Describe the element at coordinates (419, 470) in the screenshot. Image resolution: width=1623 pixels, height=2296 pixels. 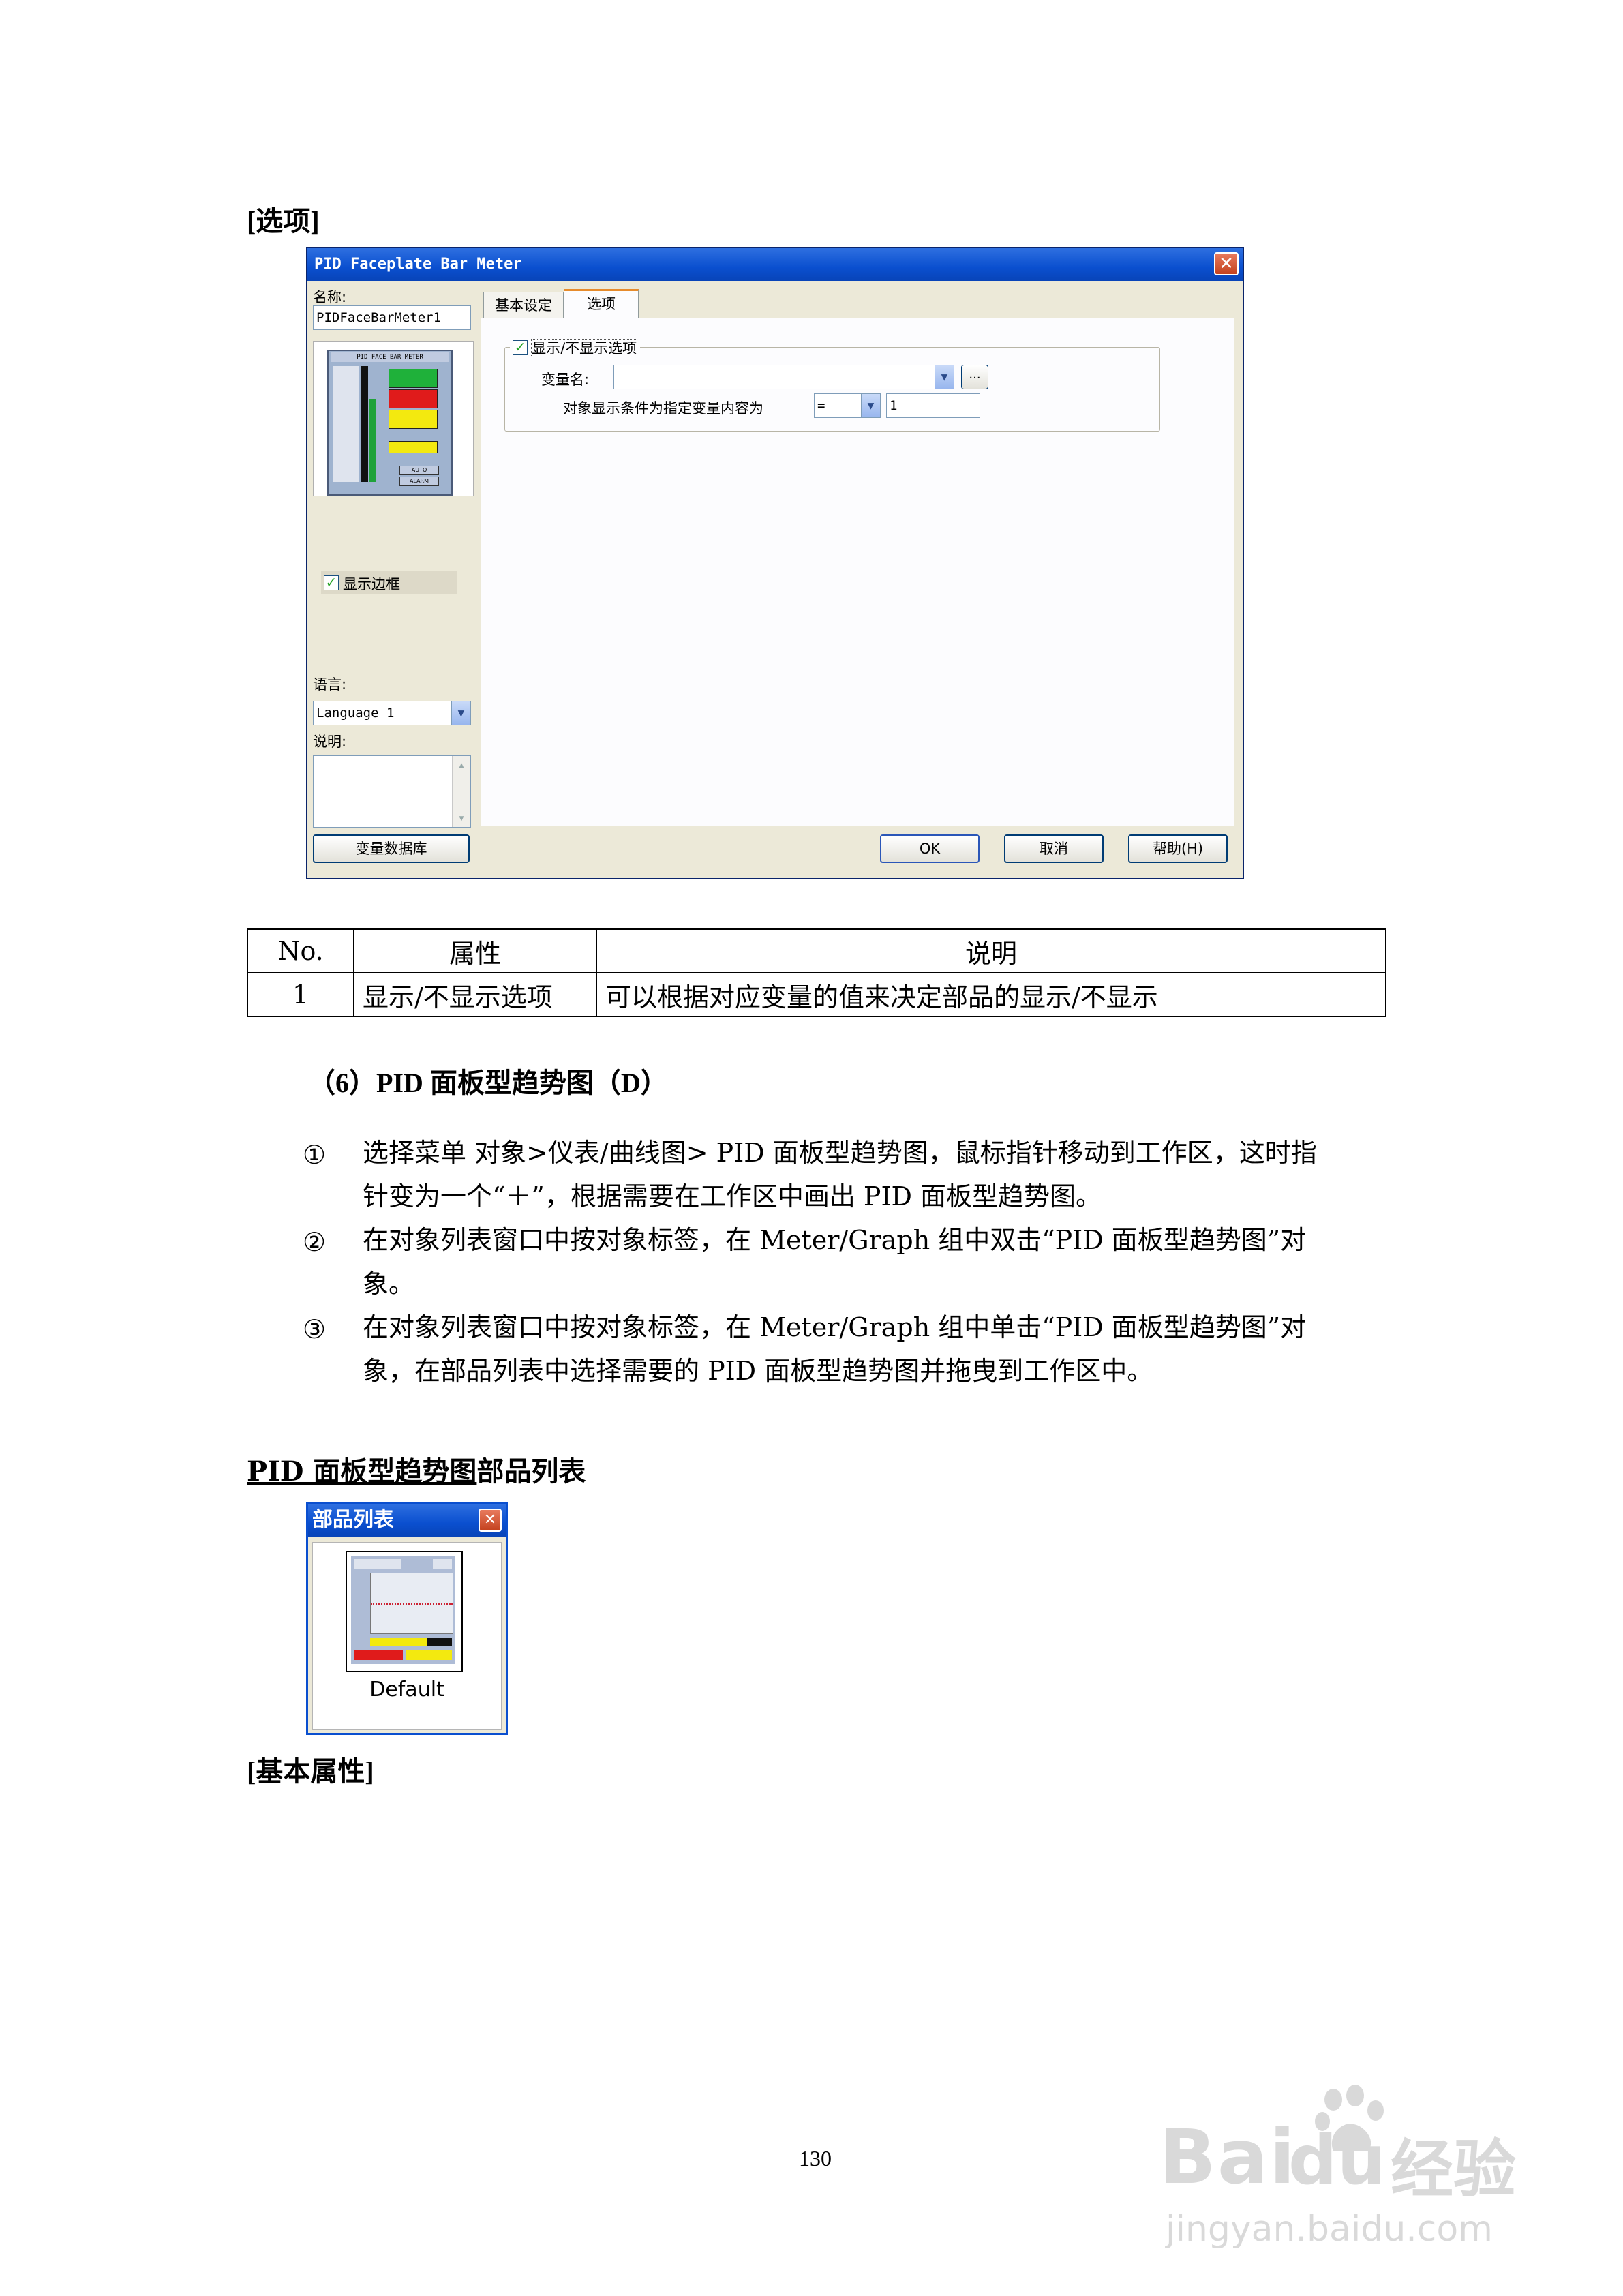
I see `preview-auto: AUTO` at that location.